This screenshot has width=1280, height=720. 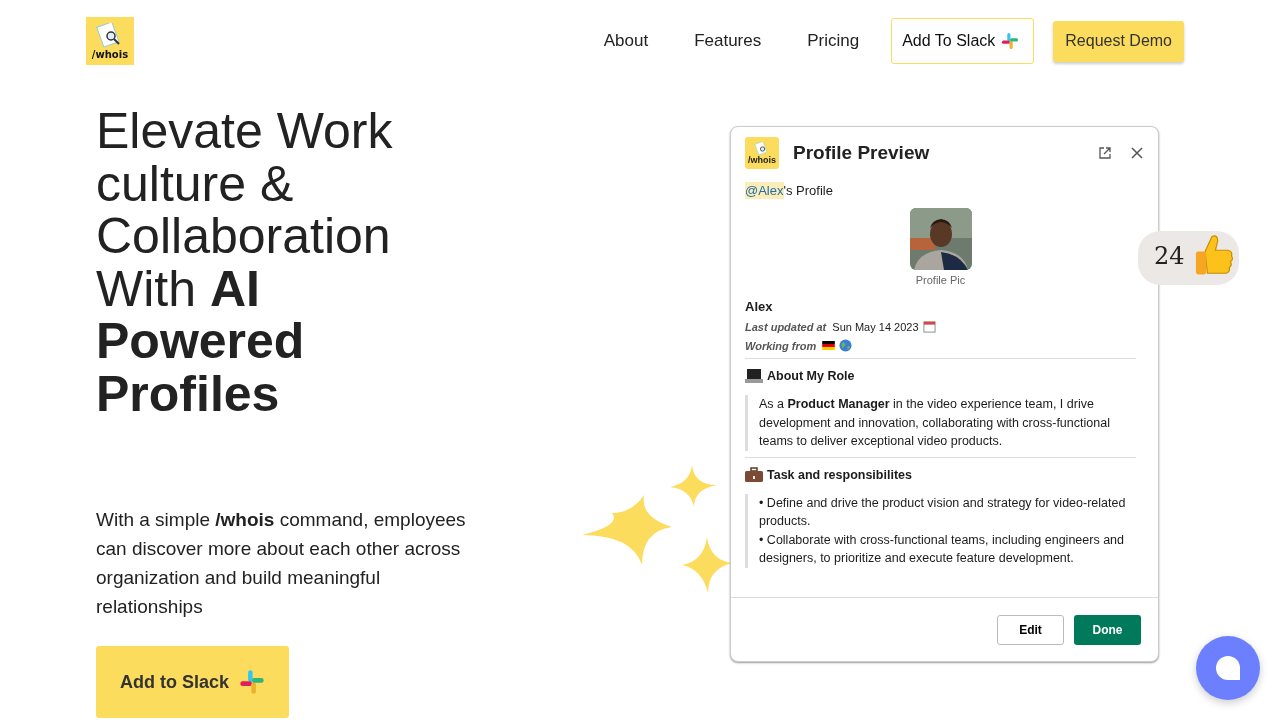 What do you see at coordinates (178, 288) in the screenshot?
I see `hero-title-line: With AI` at bounding box center [178, 288].